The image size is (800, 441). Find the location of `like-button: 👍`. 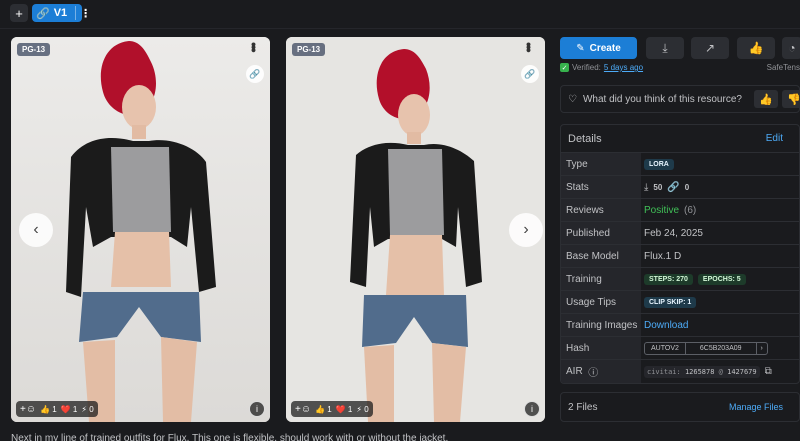

like-button: 👍 is located at coordinates (756, 48).